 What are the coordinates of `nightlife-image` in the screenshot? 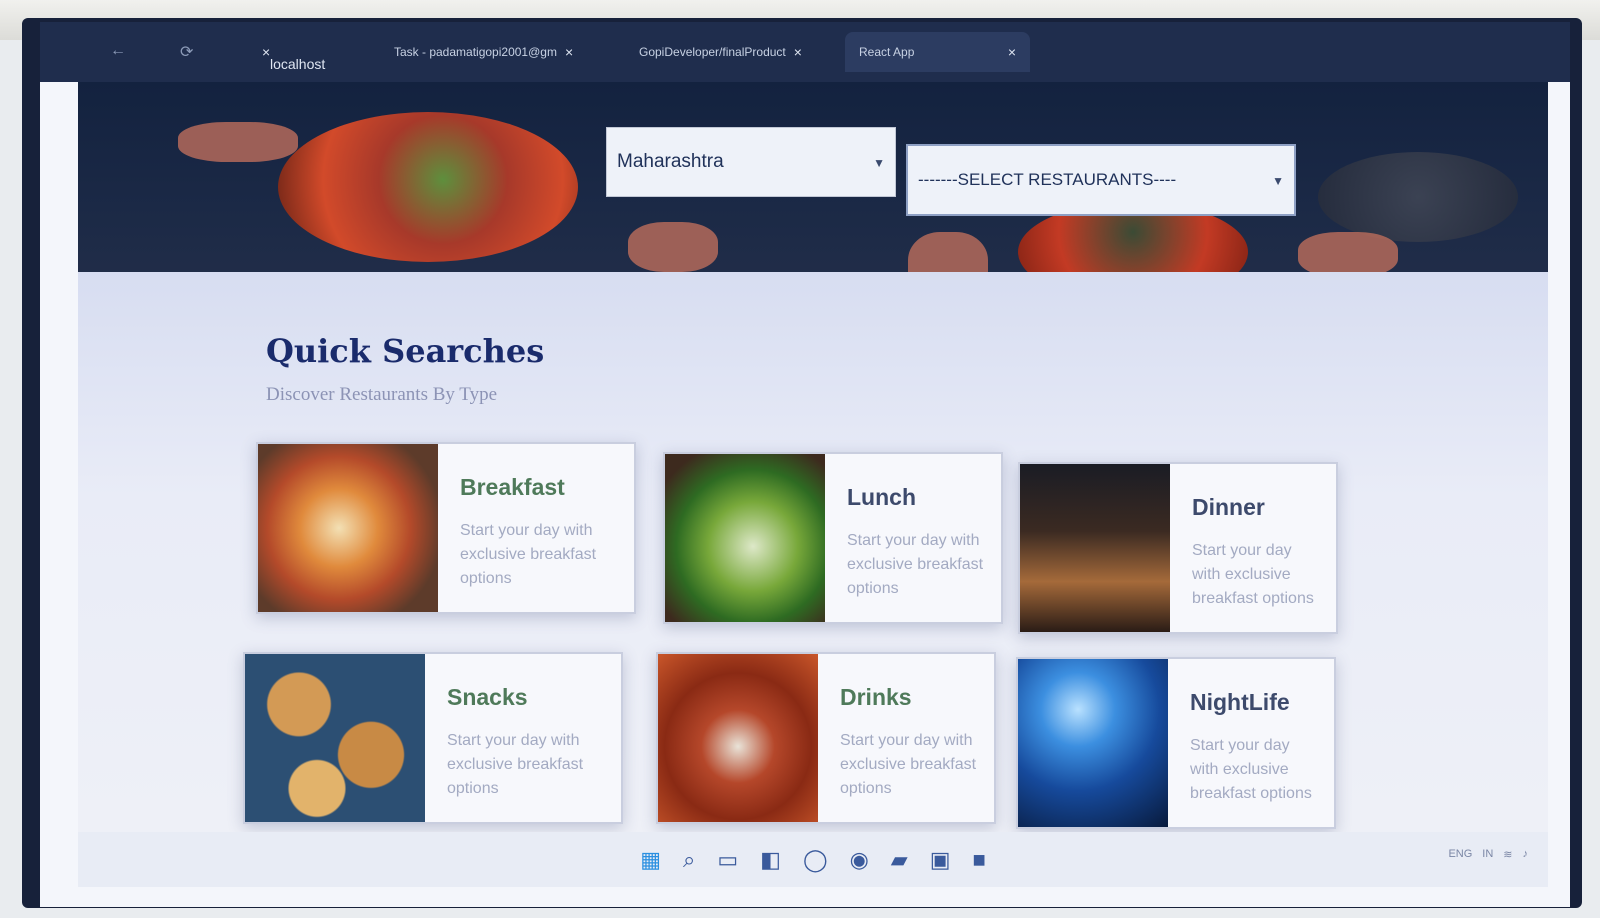 It's located at (1093, 743).